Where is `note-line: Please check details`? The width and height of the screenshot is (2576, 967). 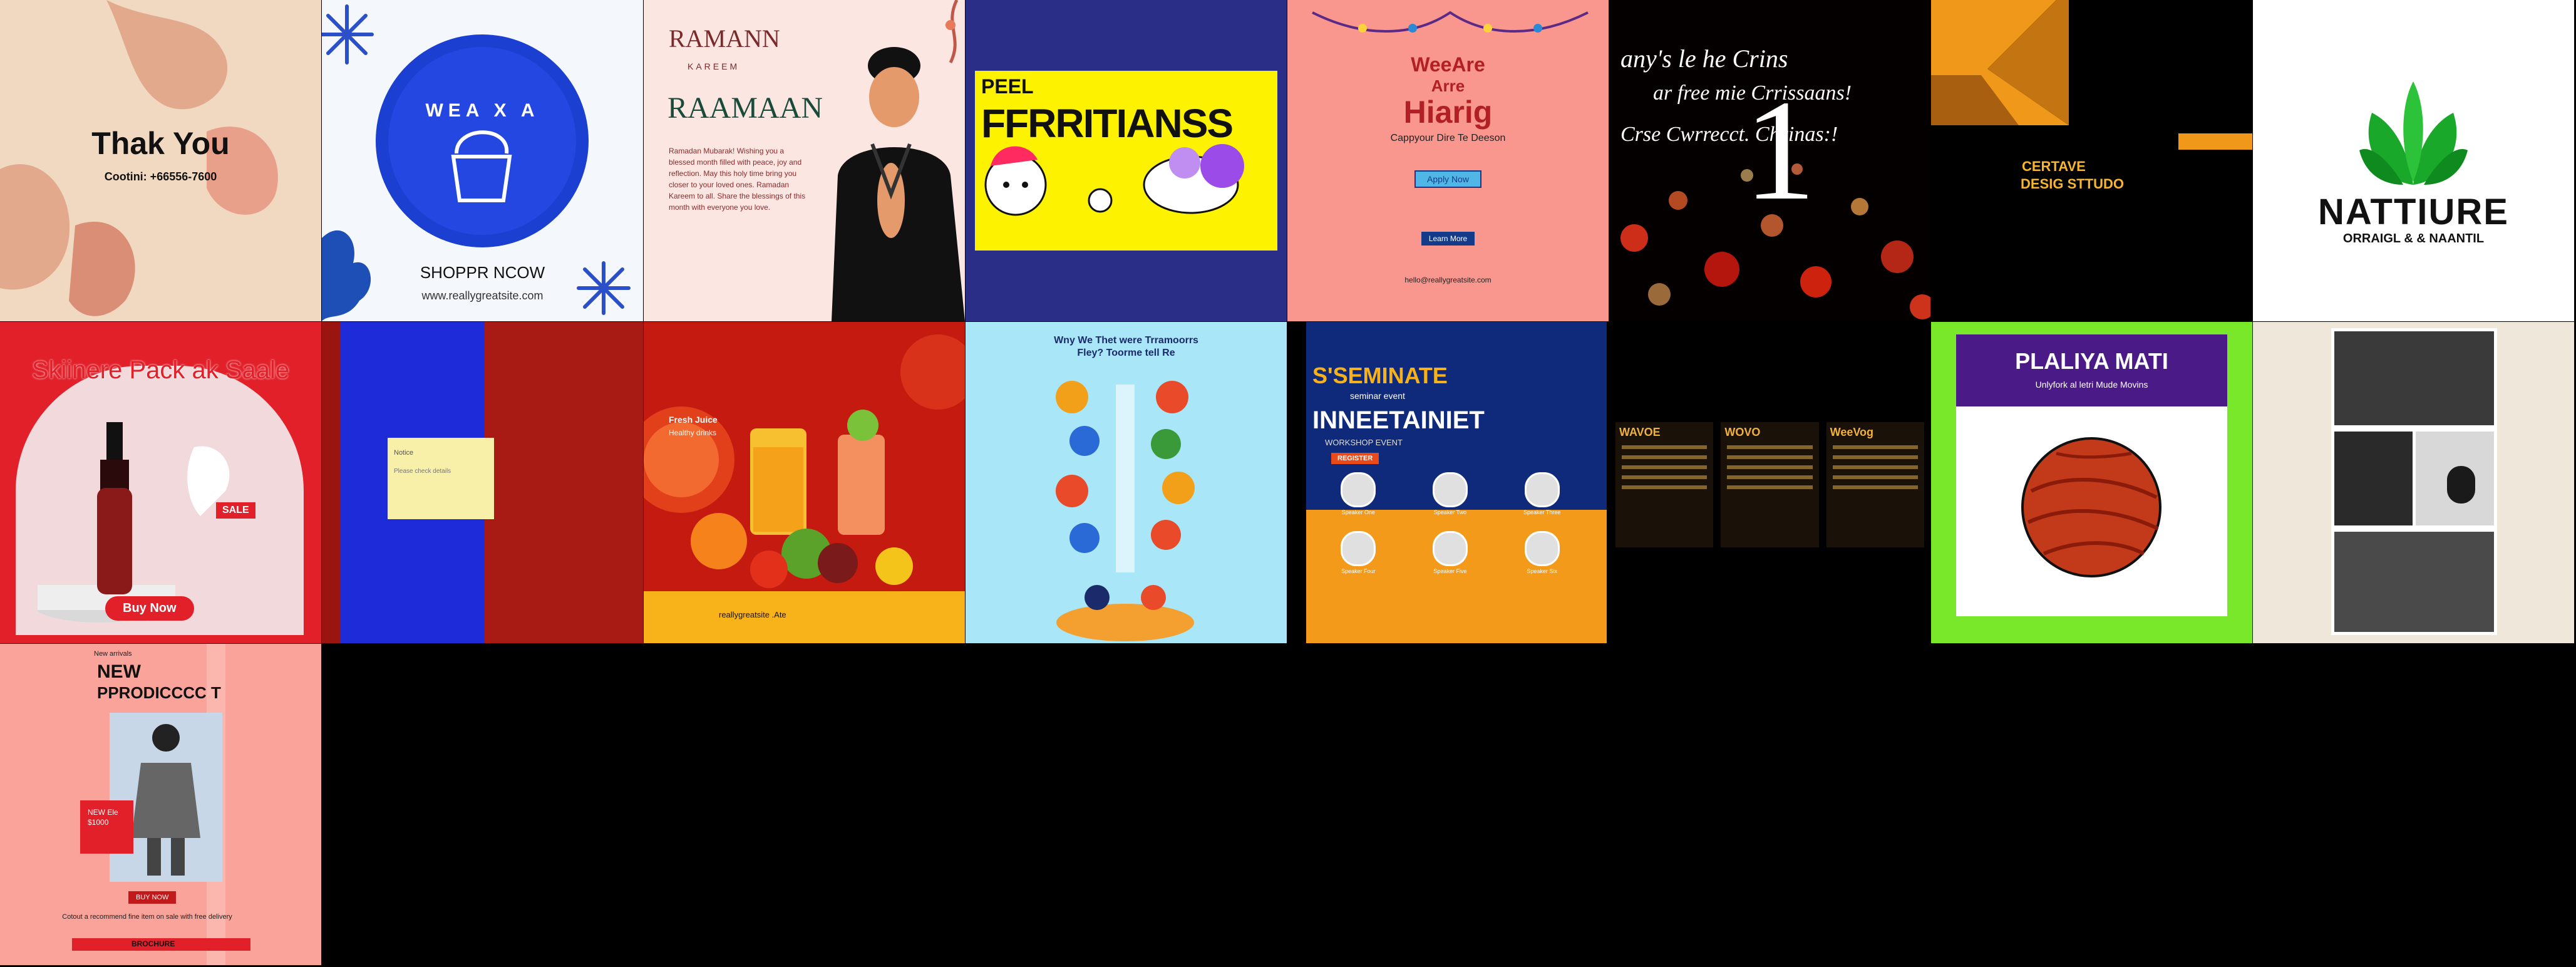 note-line: Please check details is located at coordinates (423, 471).